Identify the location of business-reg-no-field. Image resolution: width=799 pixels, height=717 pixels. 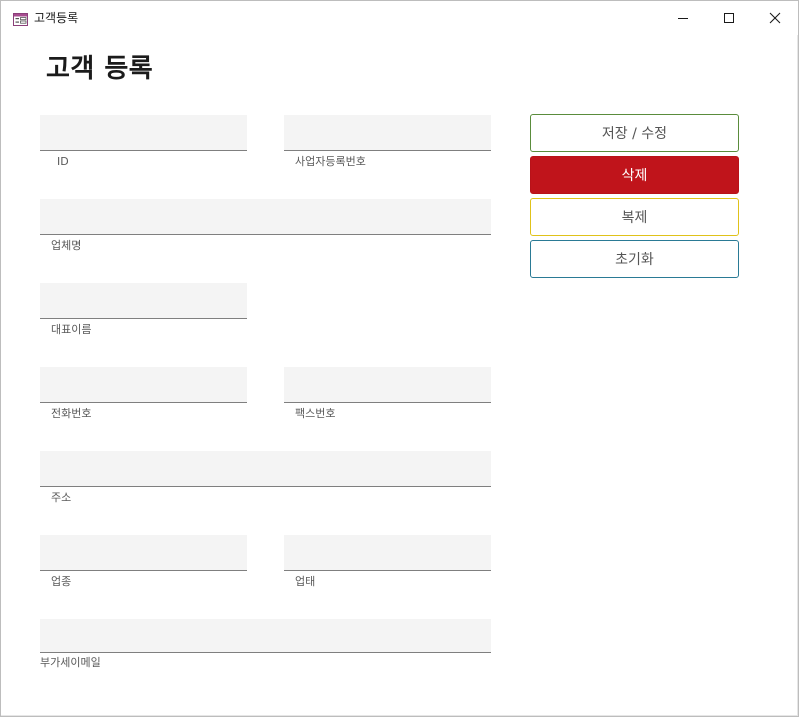
(387, 133).